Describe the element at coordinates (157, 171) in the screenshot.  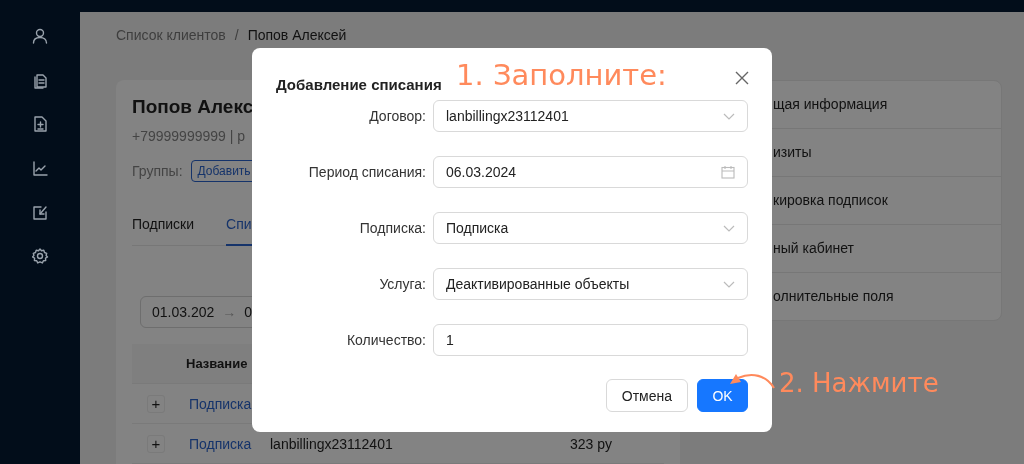
I see `groups-label: Группы:` at that location.